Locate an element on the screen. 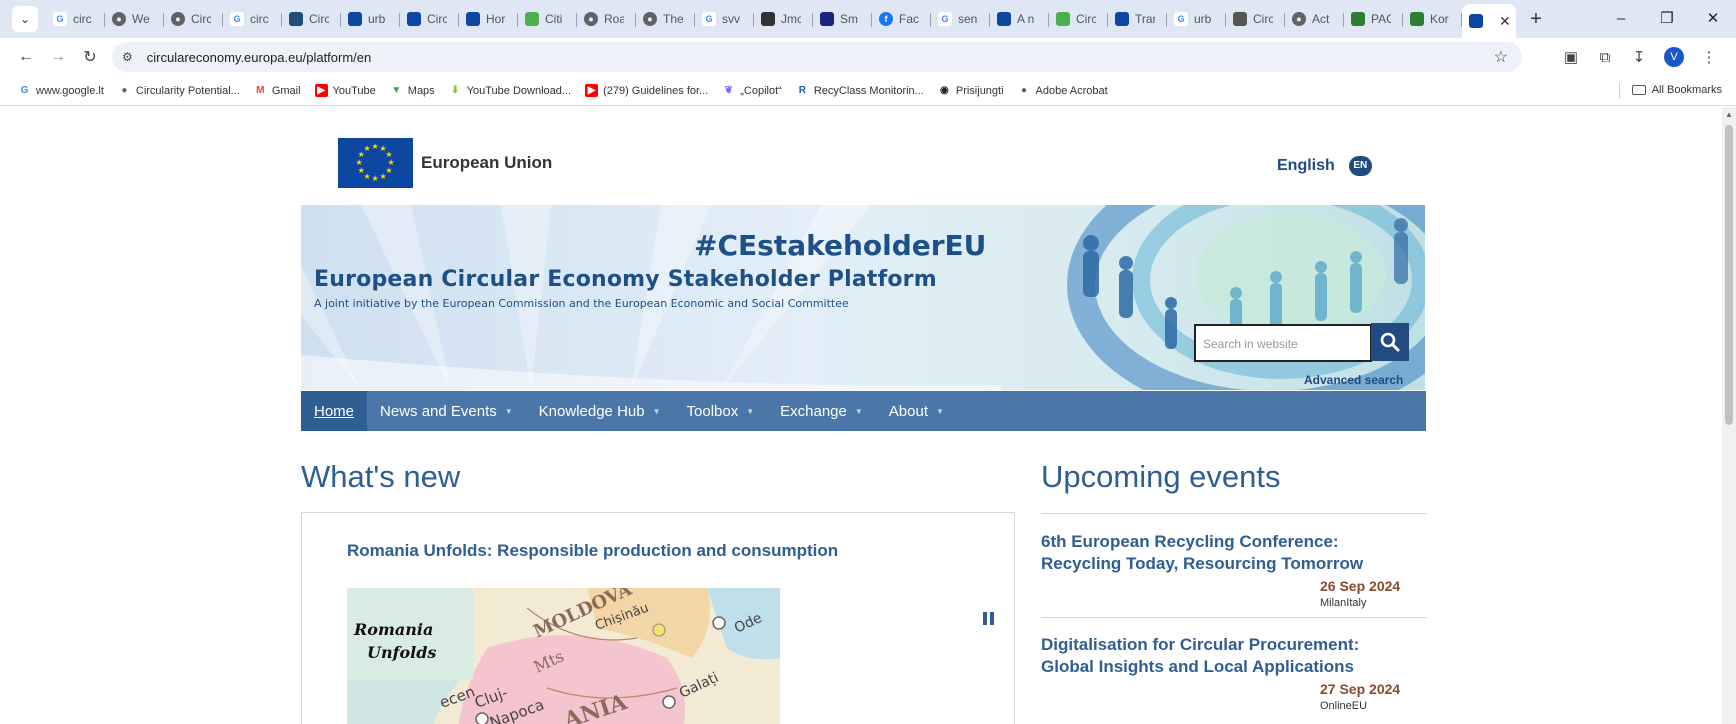 The image size is (1736, 724). site-search-button is located at coordinates (1390, 342).